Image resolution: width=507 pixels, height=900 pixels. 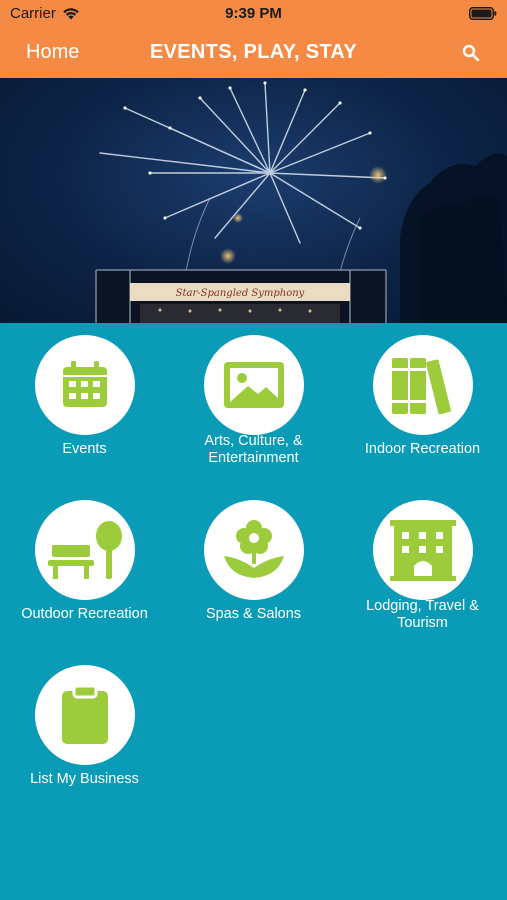 I want to click on battery-icon, so click(x=483, y=13).